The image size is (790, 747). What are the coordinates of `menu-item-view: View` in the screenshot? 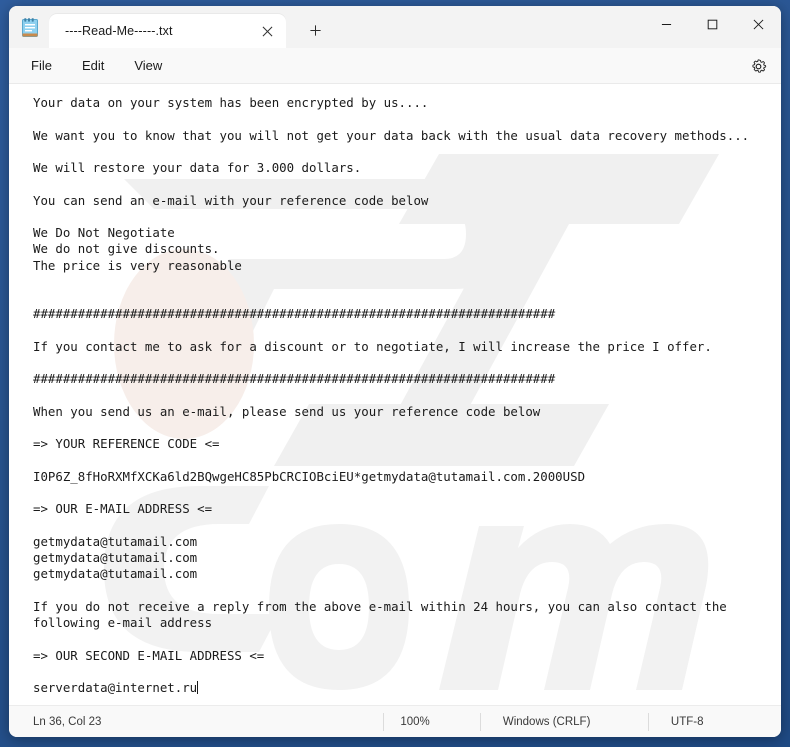 It's located at (148, 65).